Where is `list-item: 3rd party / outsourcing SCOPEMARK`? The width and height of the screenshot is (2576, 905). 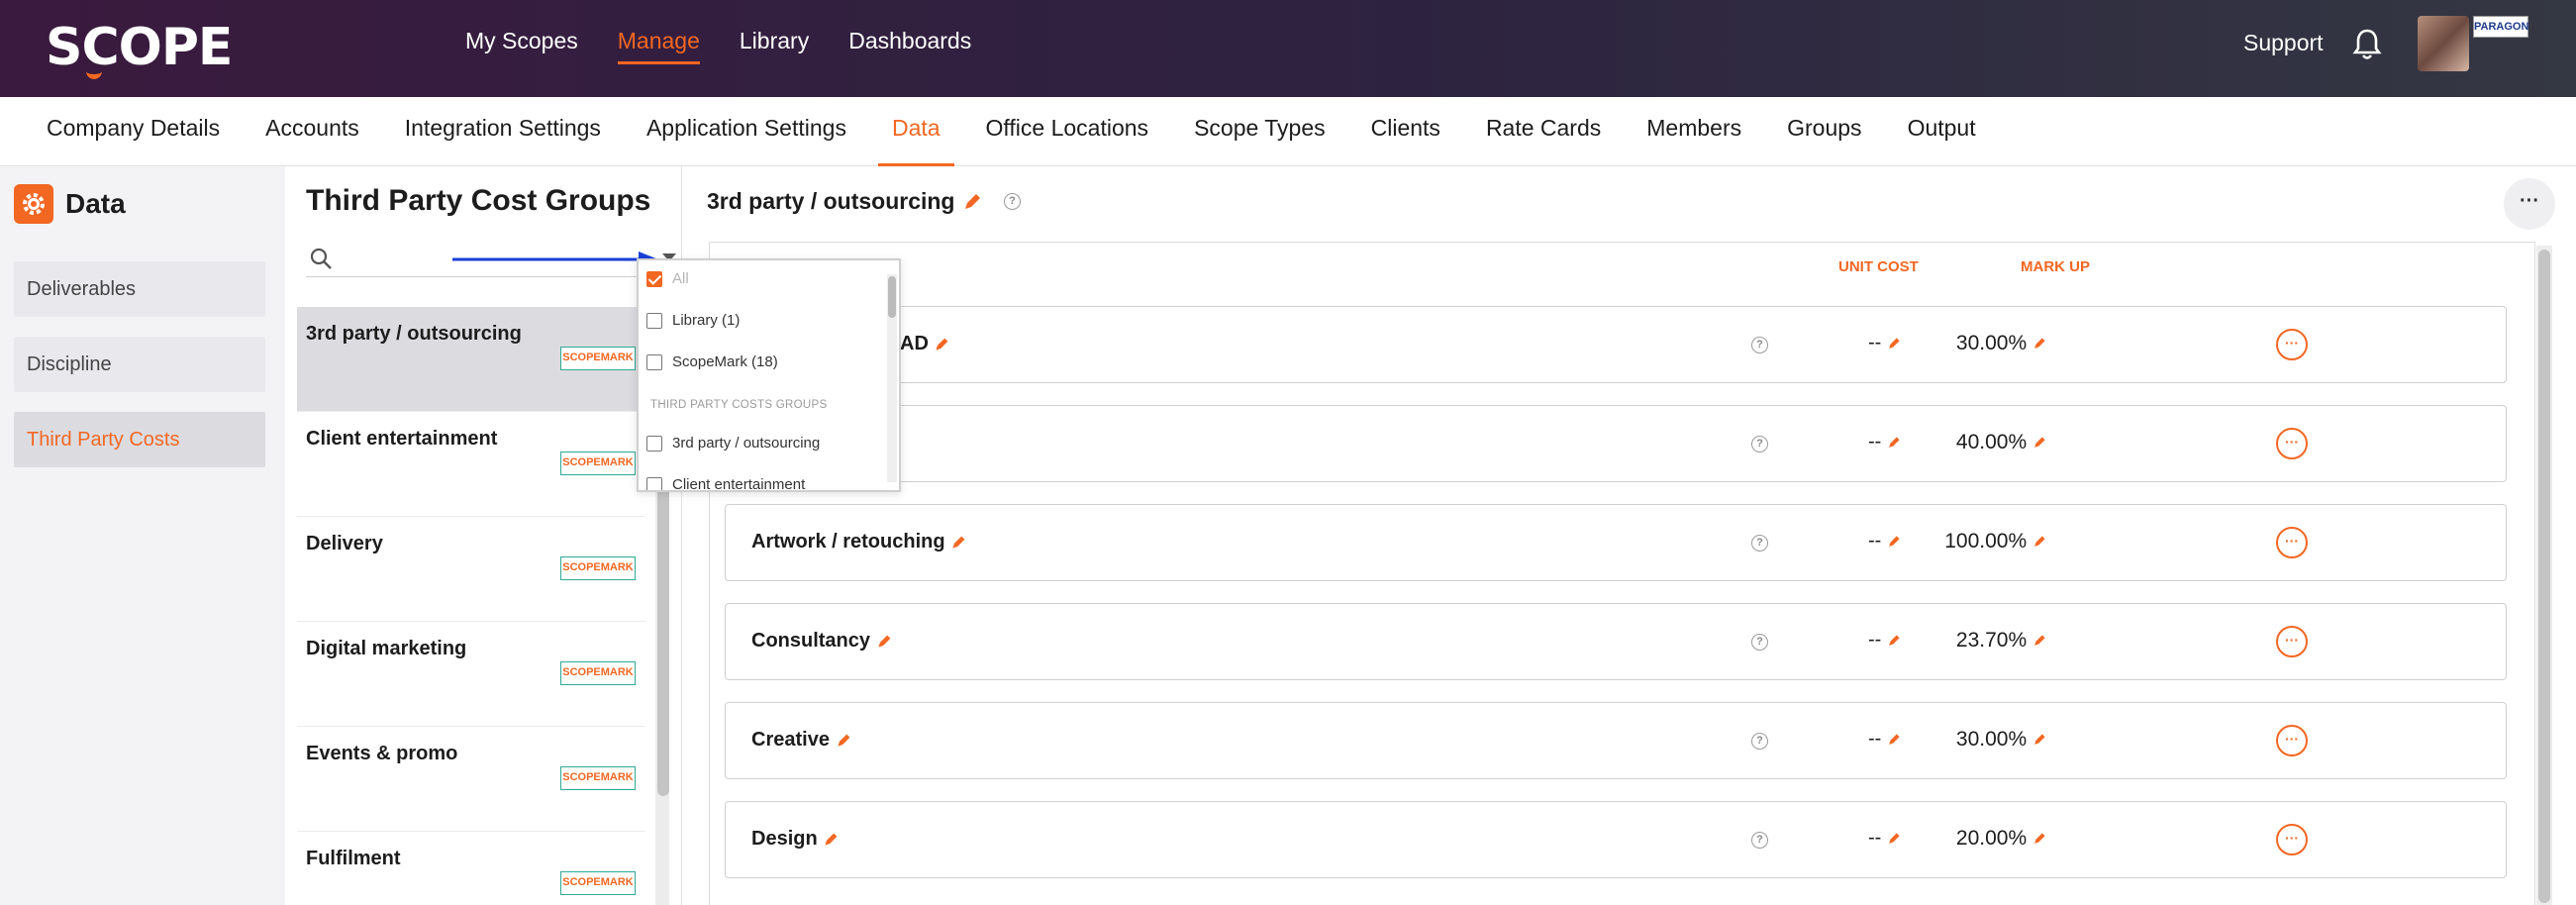
list-item: 3rd party / outsourcing SCOPEMARK is located at coordinates (471, 359).